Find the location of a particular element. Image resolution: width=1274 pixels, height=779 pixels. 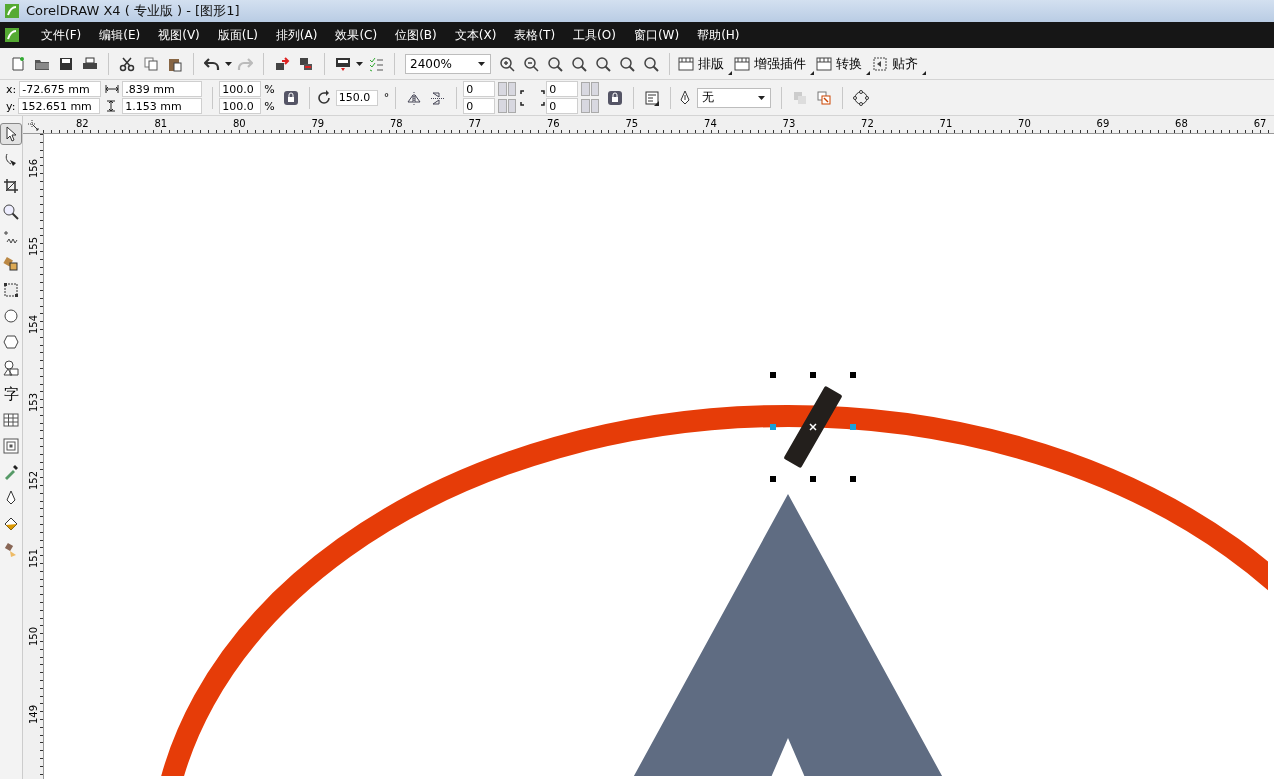

polygon-icon is located at coordinates (11, 342).